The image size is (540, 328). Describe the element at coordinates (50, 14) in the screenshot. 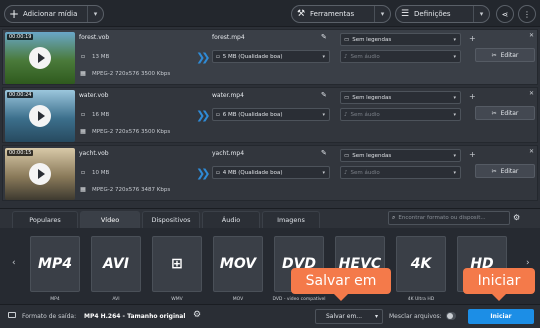

I see `add-media-label: Adicionar mídia` at that location.